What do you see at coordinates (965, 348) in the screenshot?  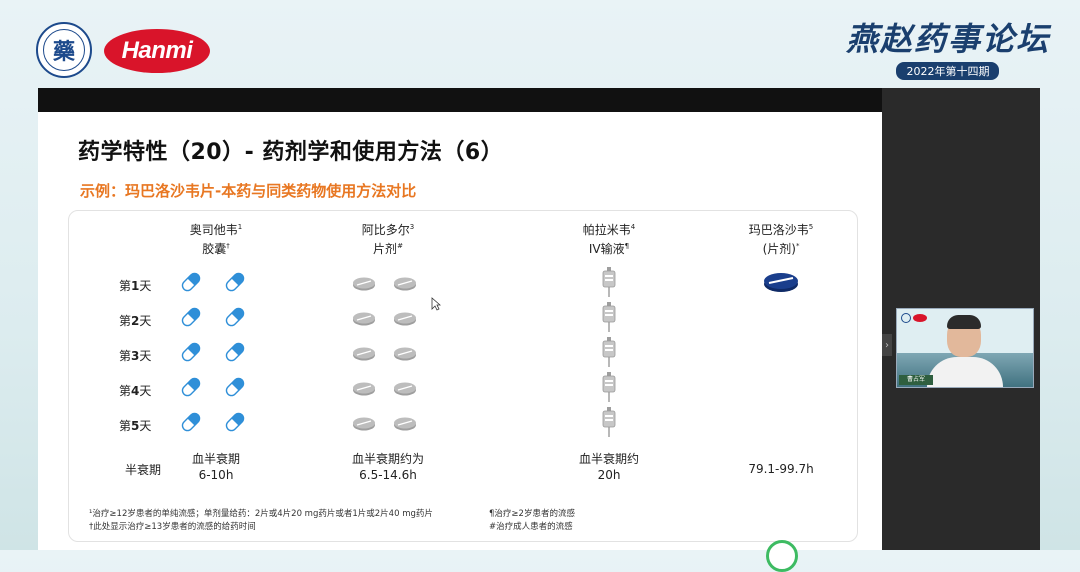 I see `webcam-video: 曹占军` at bounding box center [965, 348].